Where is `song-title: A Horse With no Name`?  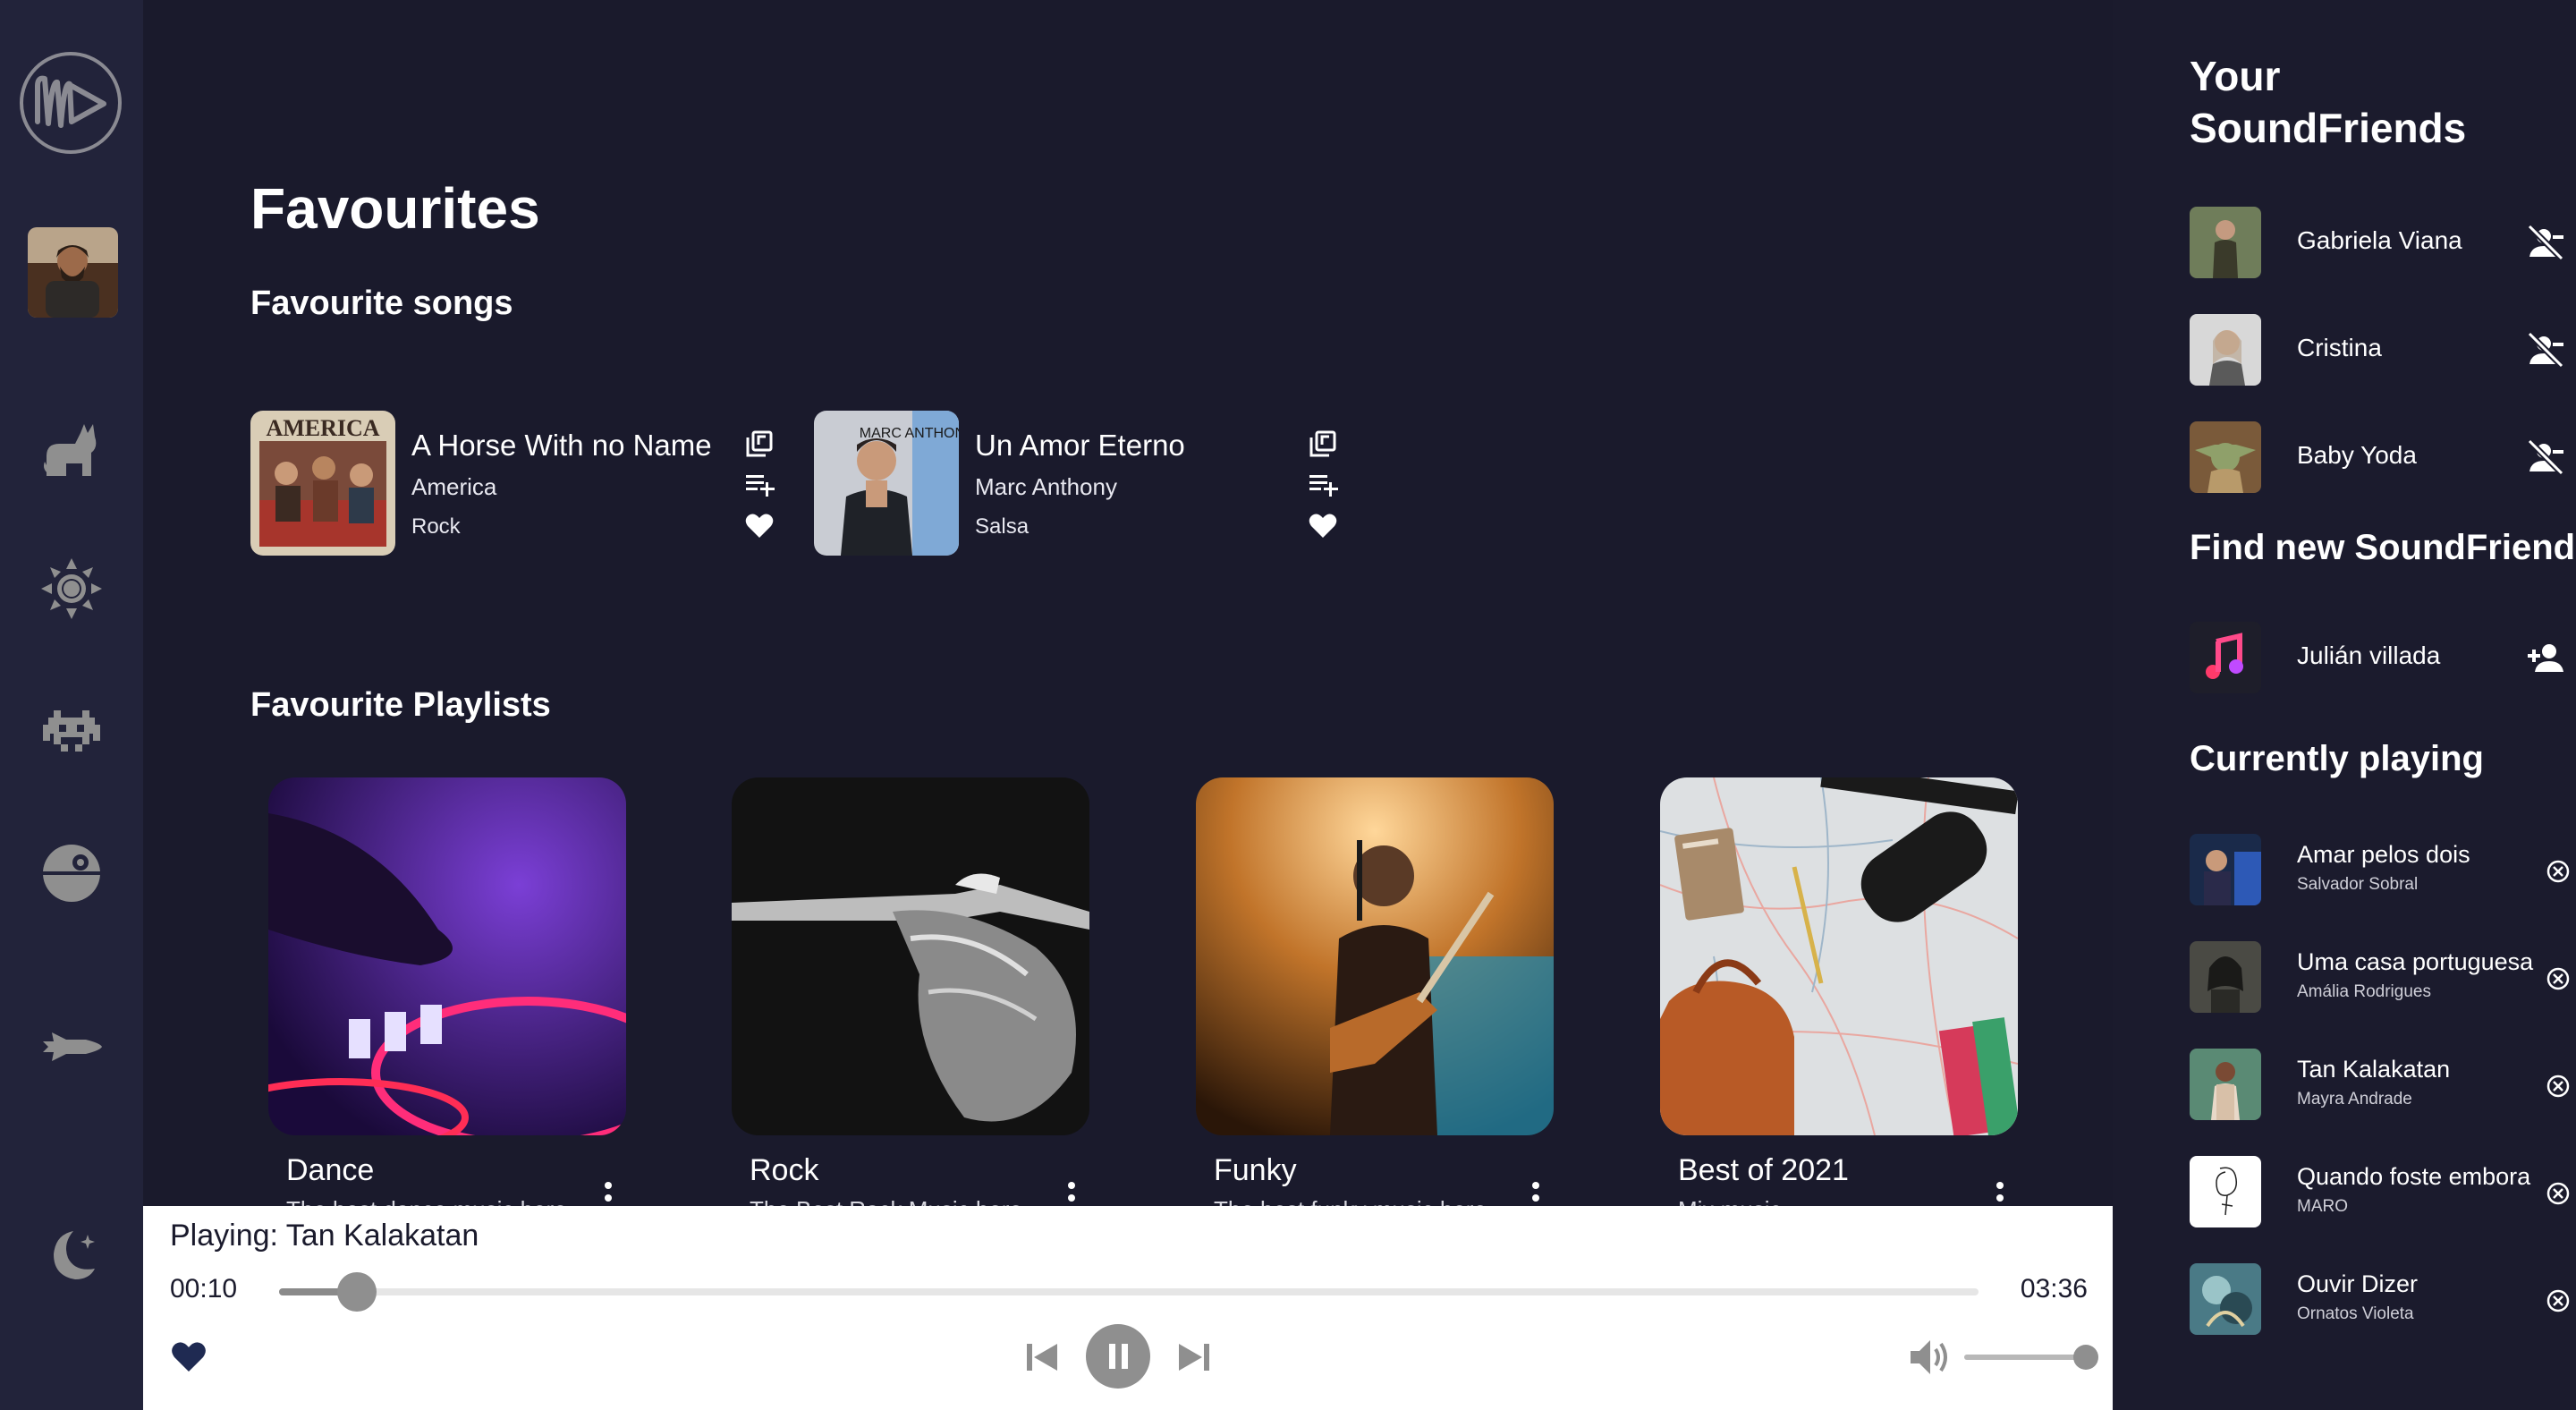
song-title: A Horse With no Name is located at coordinates (561, 446).